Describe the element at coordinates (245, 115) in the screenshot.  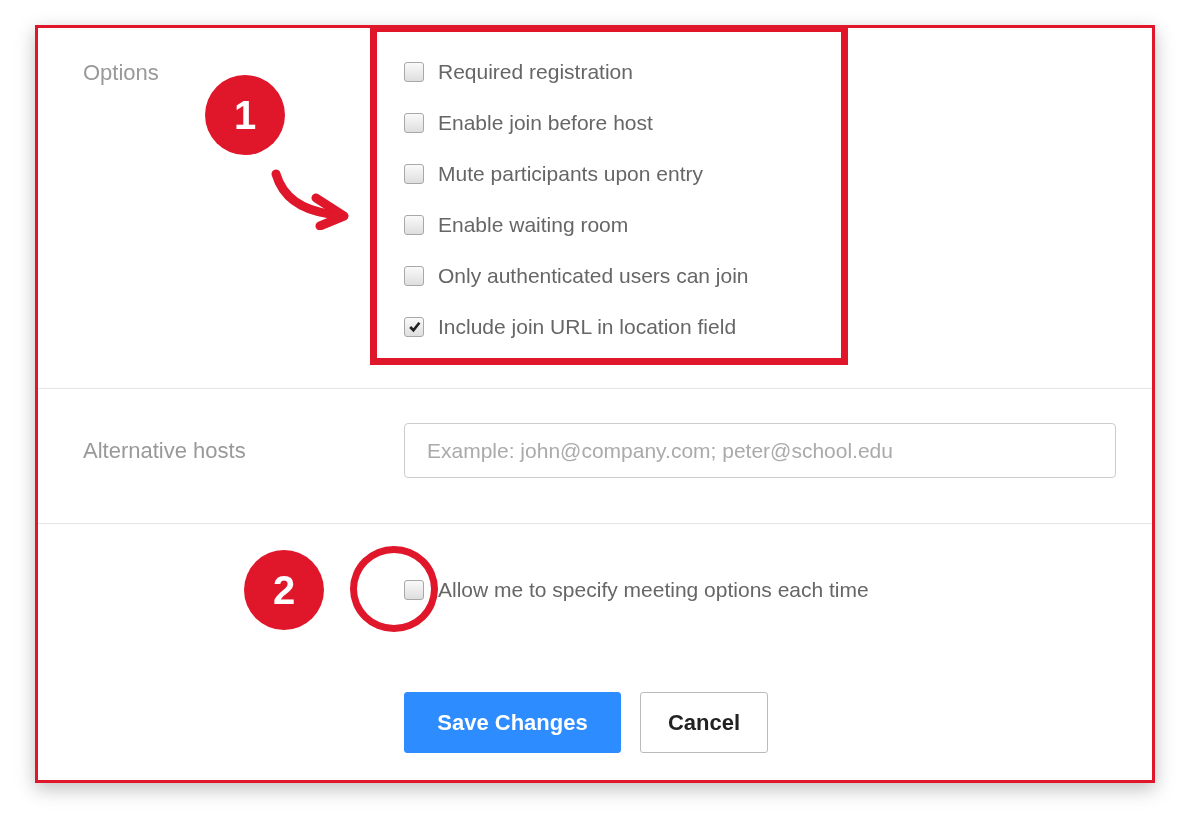
I see `step-badge: 1` at that location.